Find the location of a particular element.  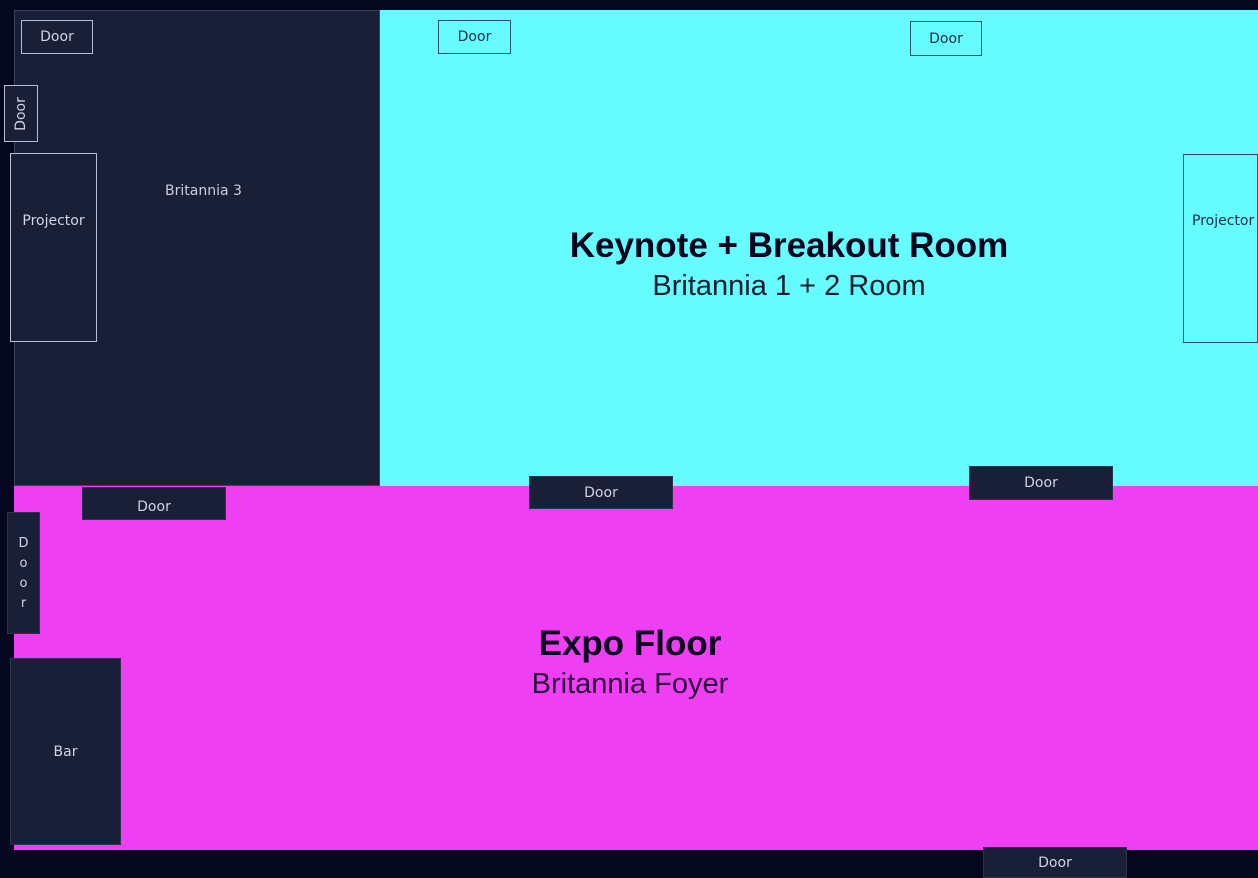

door-keynote-top-left: Door is located at coordinates (474, 37).